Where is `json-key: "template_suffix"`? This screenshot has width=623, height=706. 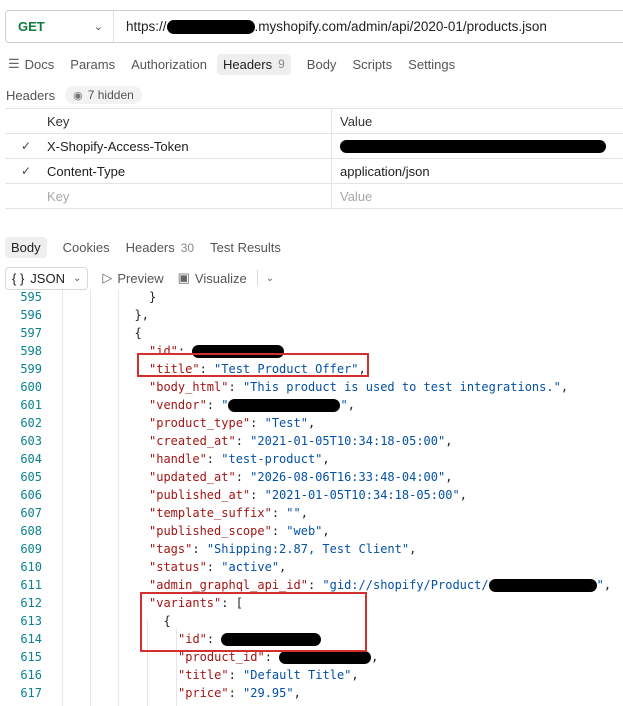
json-key: "template_suffix" is located at coordinates (210, 513).